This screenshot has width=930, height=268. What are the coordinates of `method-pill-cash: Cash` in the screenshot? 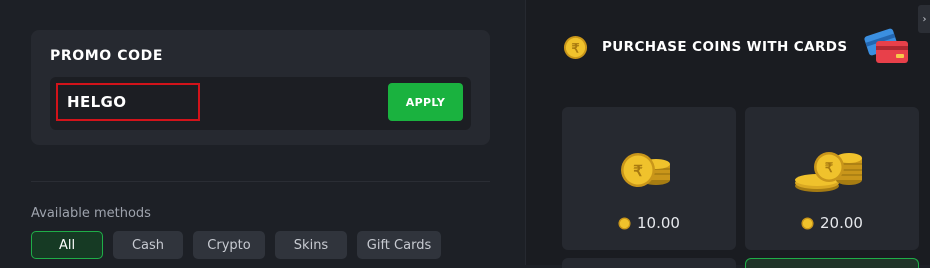 It's located at (148, 245).